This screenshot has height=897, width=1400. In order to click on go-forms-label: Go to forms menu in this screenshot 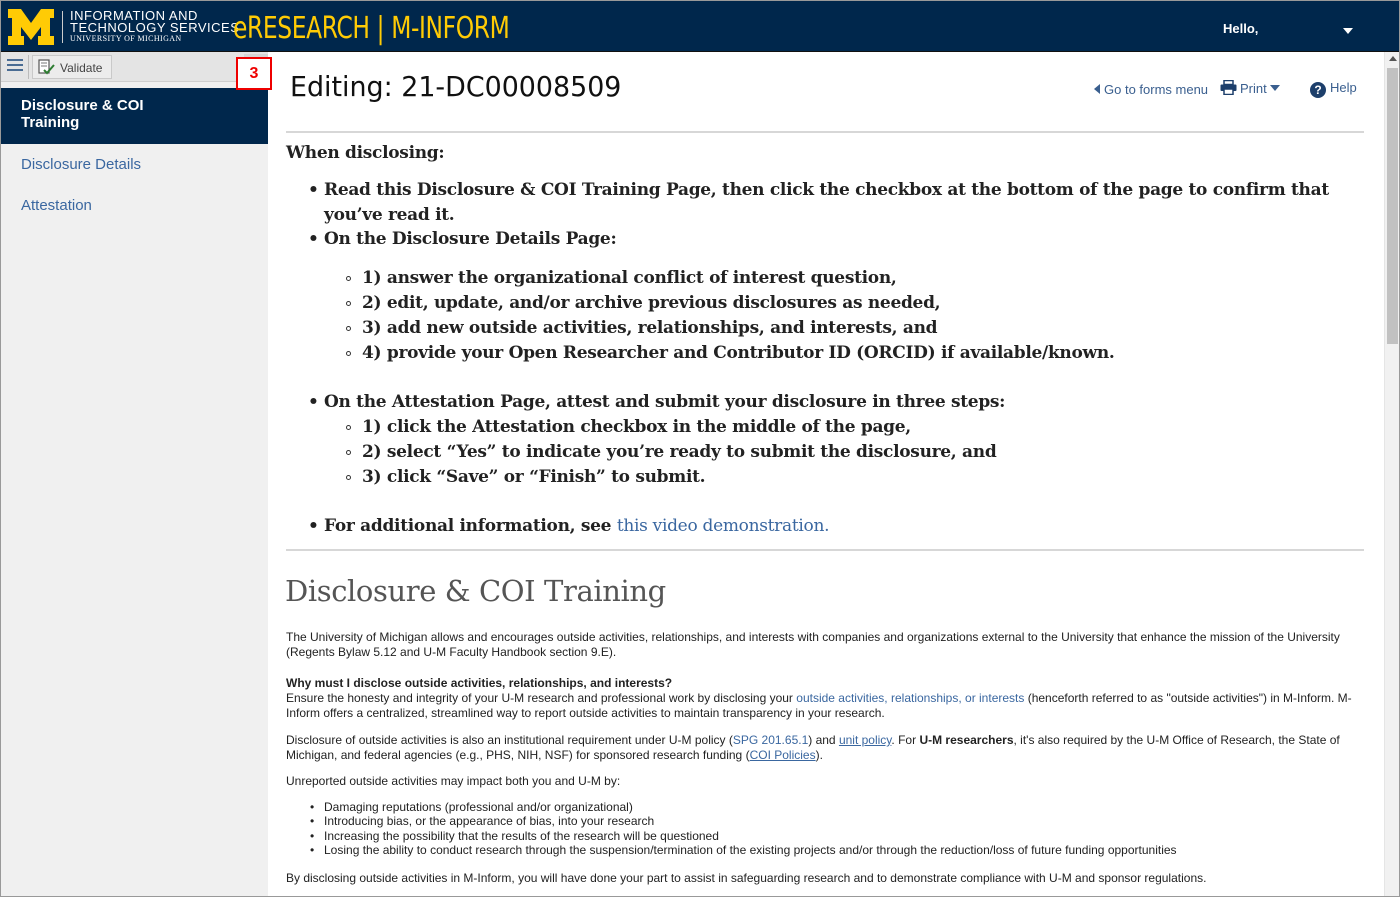, I will do `click(1156, 89)`.